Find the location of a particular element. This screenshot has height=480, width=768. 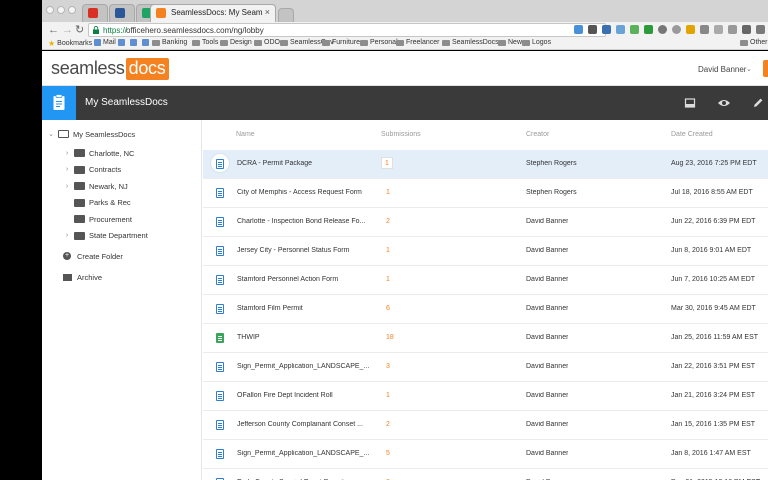

seamlessdocs-logo: seamless docs is located at coordinates (110, 69).